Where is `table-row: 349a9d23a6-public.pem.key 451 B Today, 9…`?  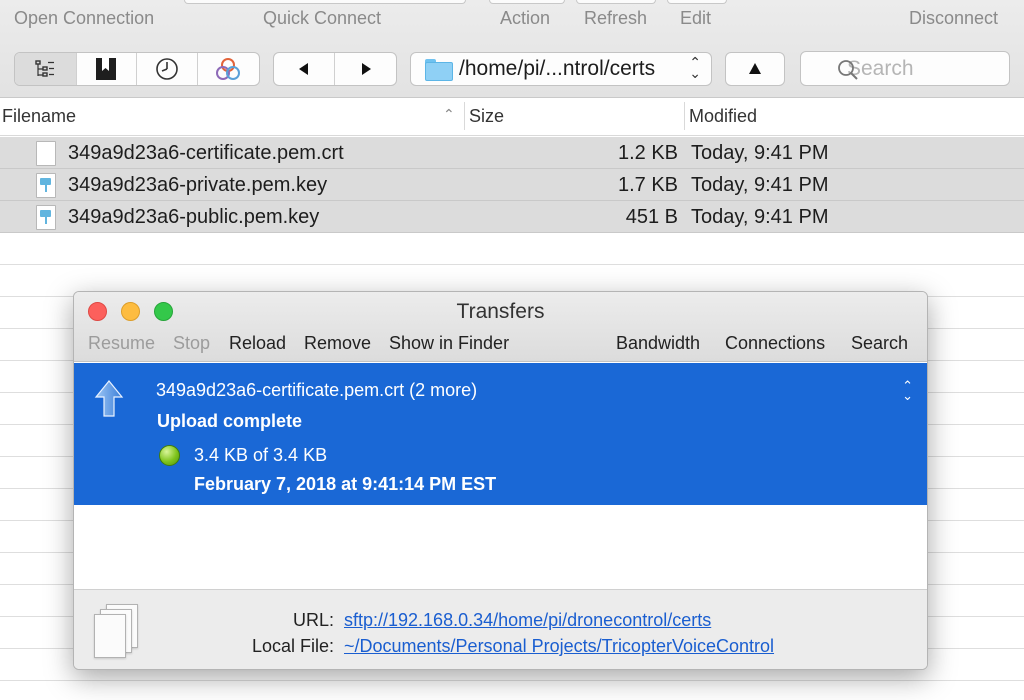
table-row: 349a9d23a6-public.pem.key 451 B Today, 9… is located at coordinates (512, 217).